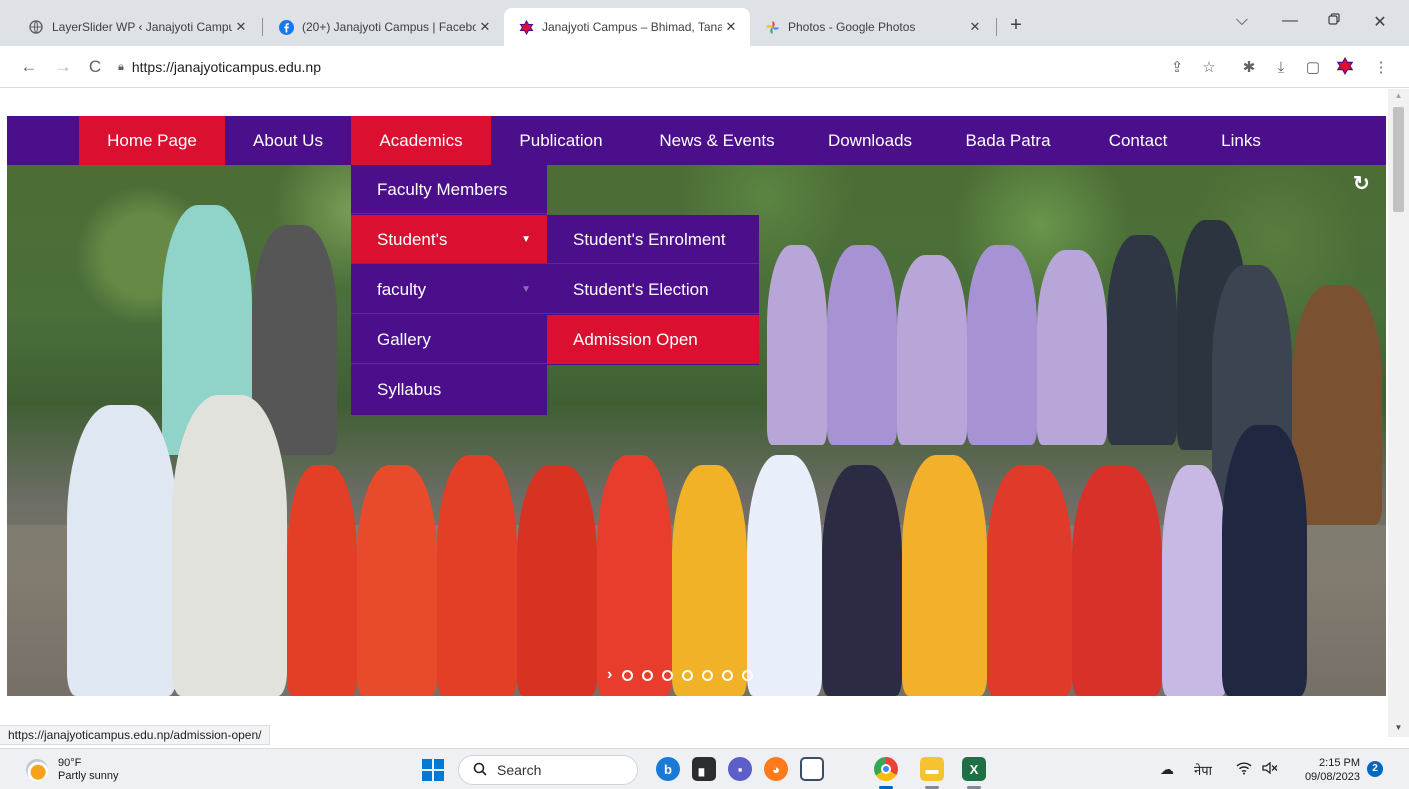  Describe the element at coordinates (653, 339) in the screenshot. I see `menu-item-admission-open: Admission Open` at that location.